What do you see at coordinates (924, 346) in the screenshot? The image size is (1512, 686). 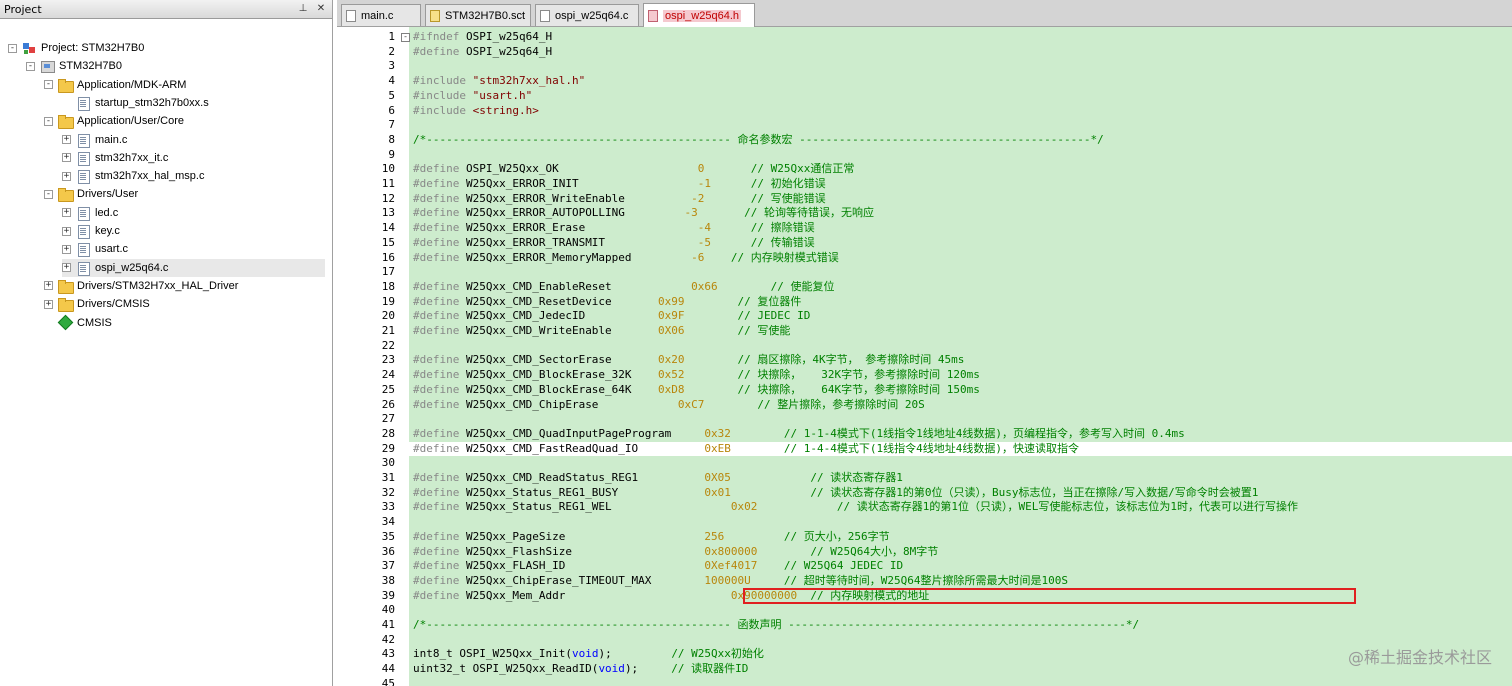 I see `code-line: 22` at bounding box center [924, 346].